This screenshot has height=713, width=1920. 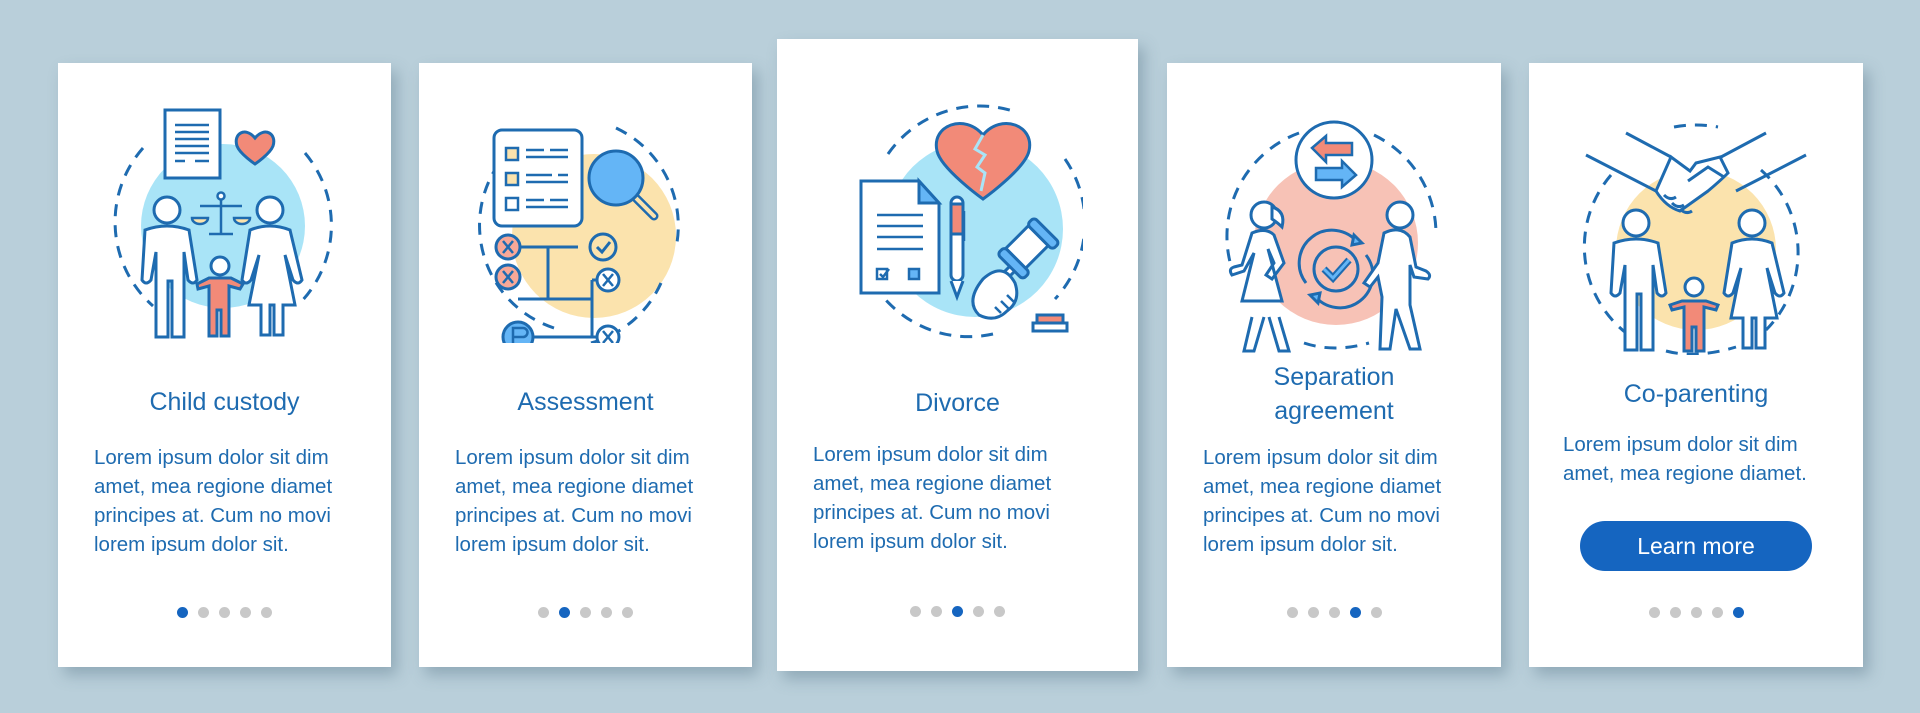 I want to click on assessment-illustration, so click(x=578, y=234).